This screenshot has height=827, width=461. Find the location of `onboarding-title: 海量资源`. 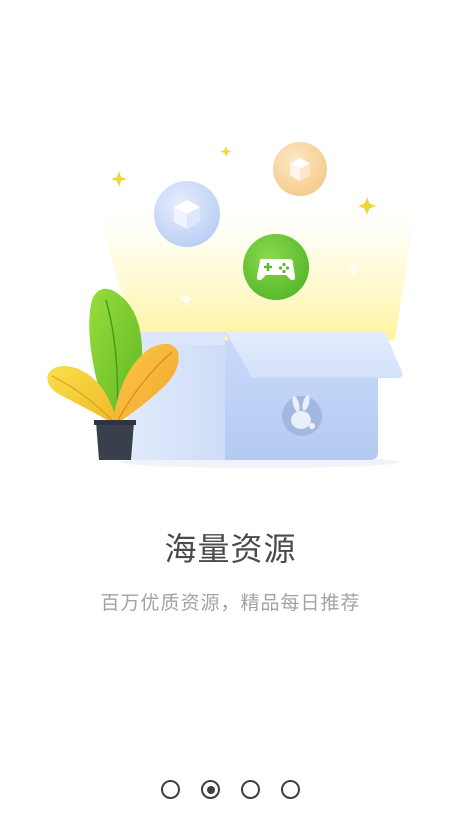

onboarding-title: 海量资源 is located at coordinates (230, 549).